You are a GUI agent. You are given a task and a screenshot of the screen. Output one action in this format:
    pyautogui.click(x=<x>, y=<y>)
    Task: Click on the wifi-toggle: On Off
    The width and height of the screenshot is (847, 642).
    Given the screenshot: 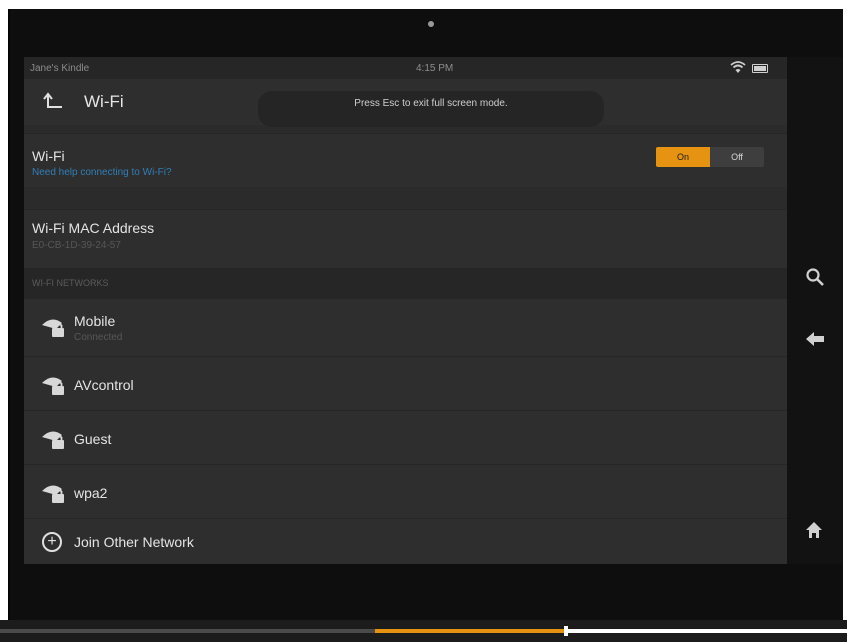 What is the action you would take?
    pyautogui.click(x=710, y=157)
    